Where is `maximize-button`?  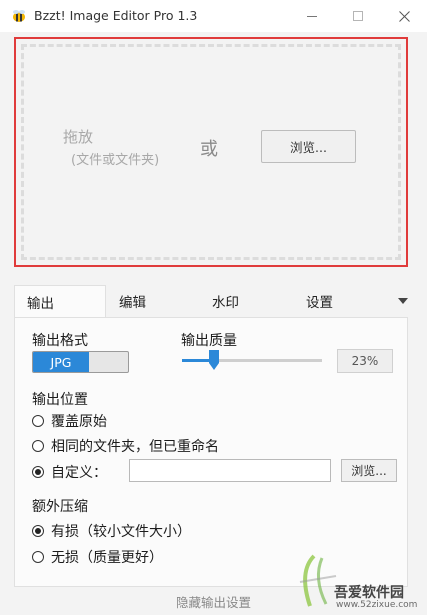 maximize-button is located at coordinates (358, 16).